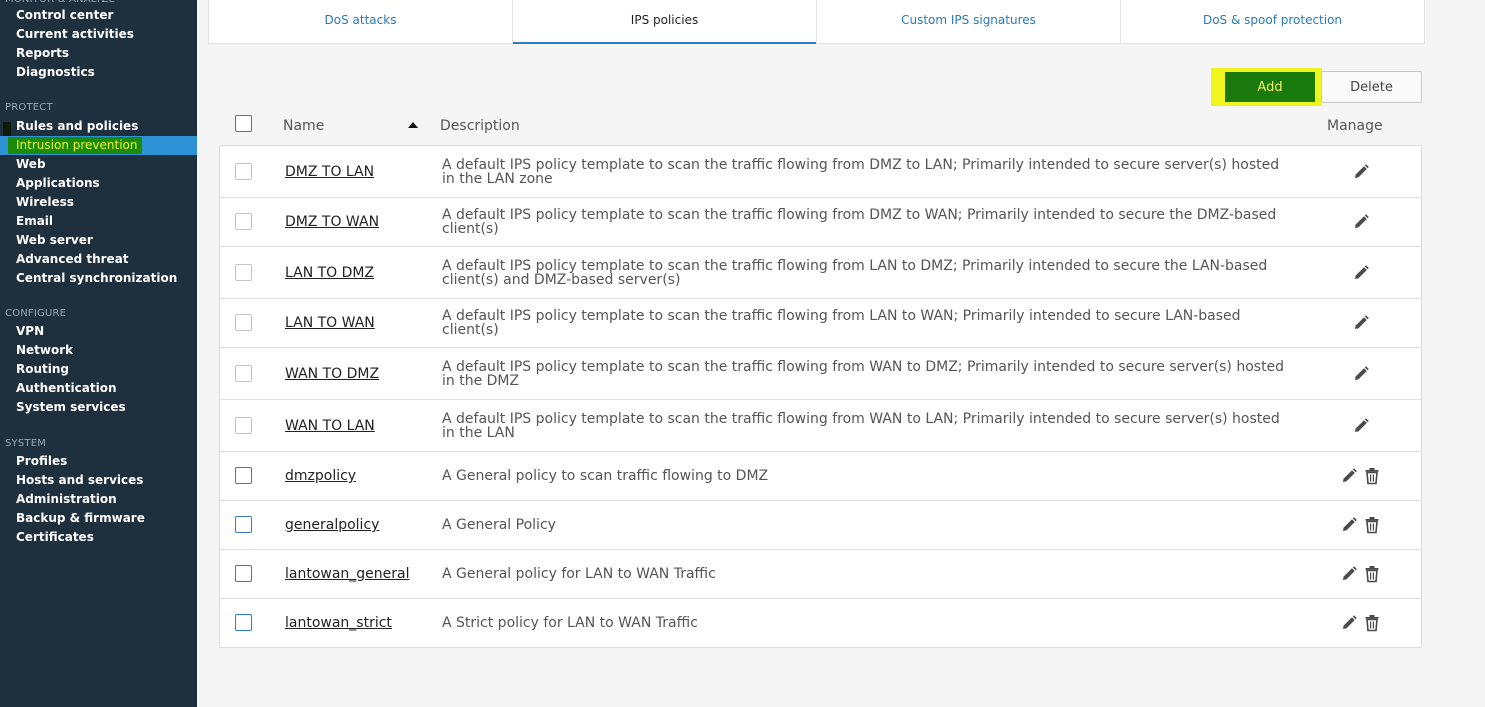  I want to click on column-header-name: Name, so click(303, 126).